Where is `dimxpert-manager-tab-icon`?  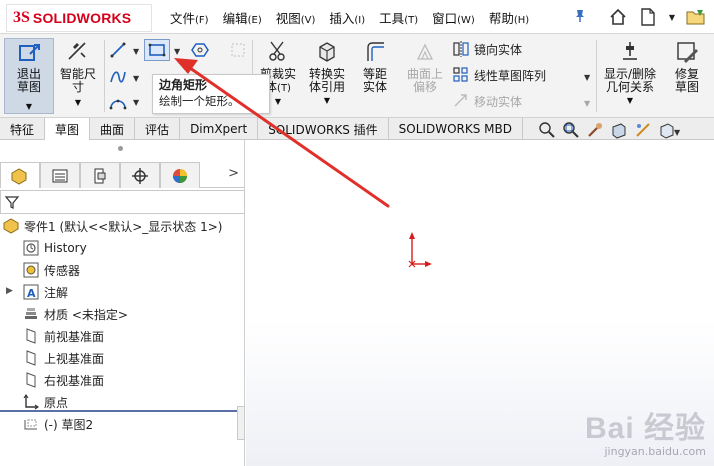 dimxpert-manager-tab-icon is located at coordinates (140, 175).